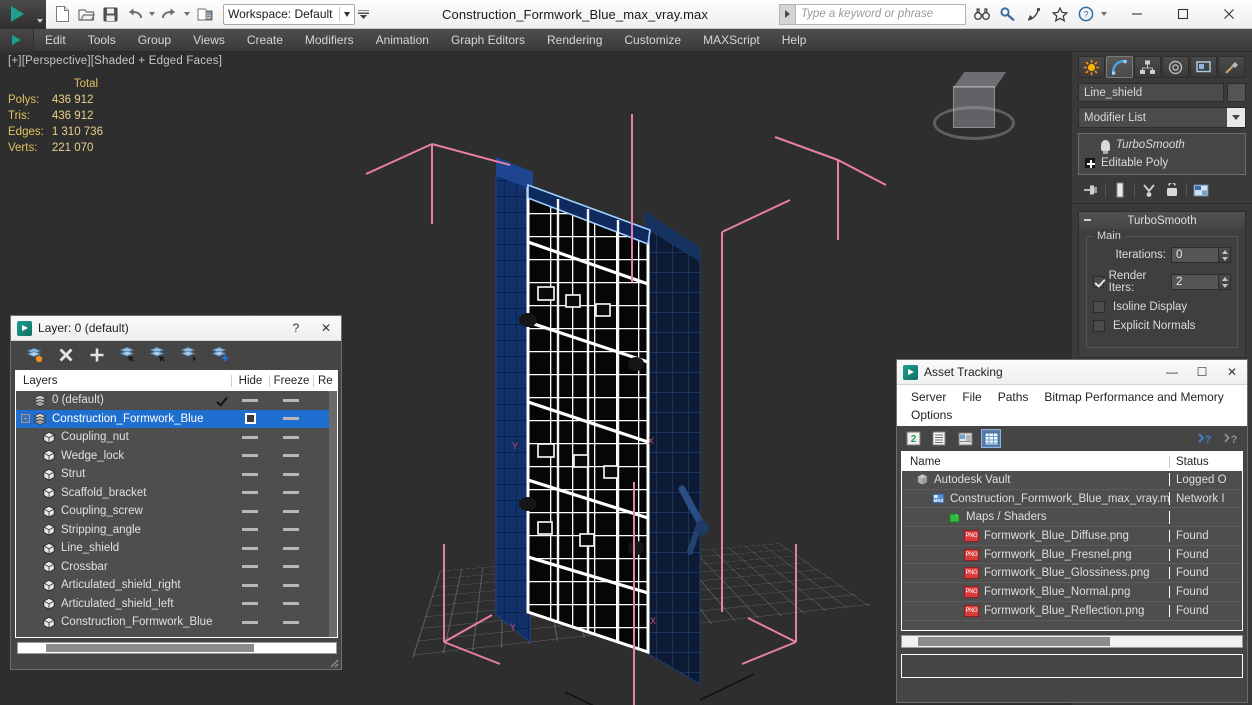  I want to click on refresh-icon: 2, so click(913, 438).